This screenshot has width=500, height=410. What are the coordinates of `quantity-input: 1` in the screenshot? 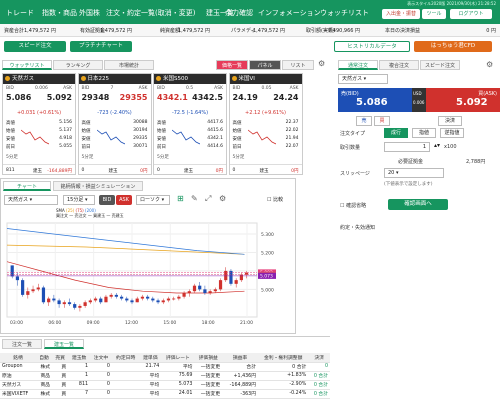 It's located at (407, 147).